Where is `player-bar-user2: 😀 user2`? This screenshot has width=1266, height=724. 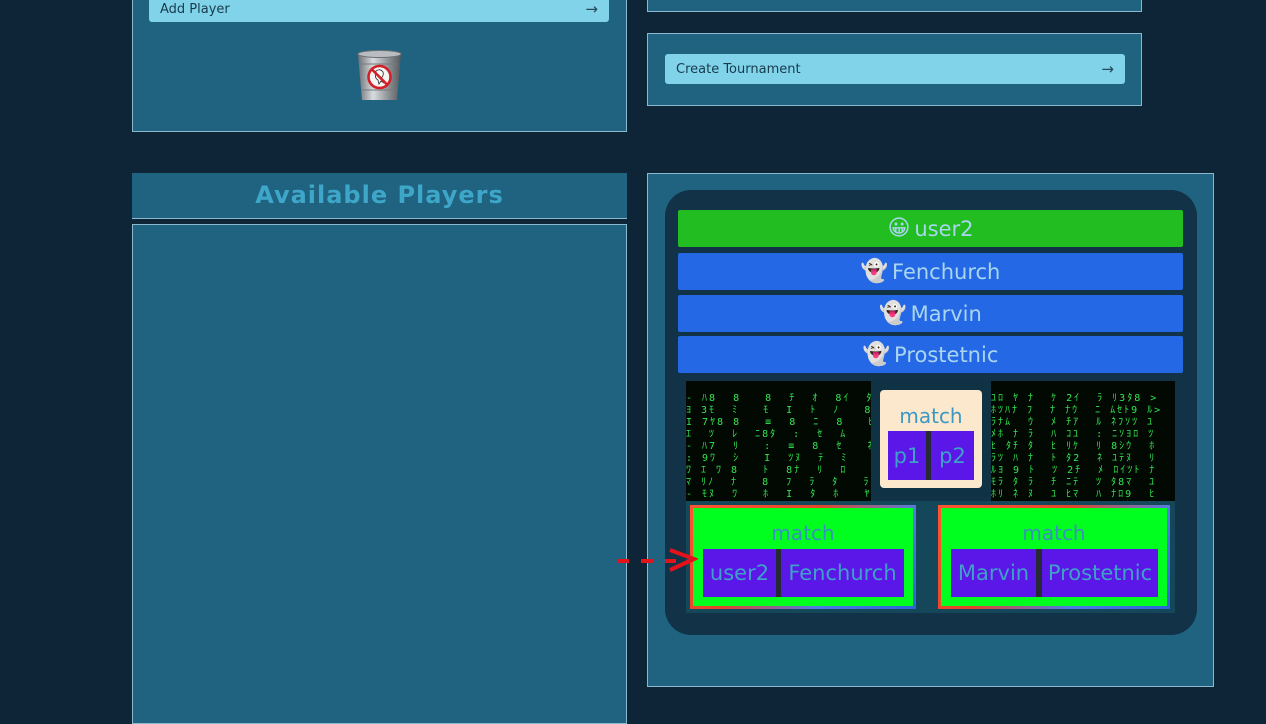 player-bar-user2: 😀 user2 is located at coordinates (930, 228).